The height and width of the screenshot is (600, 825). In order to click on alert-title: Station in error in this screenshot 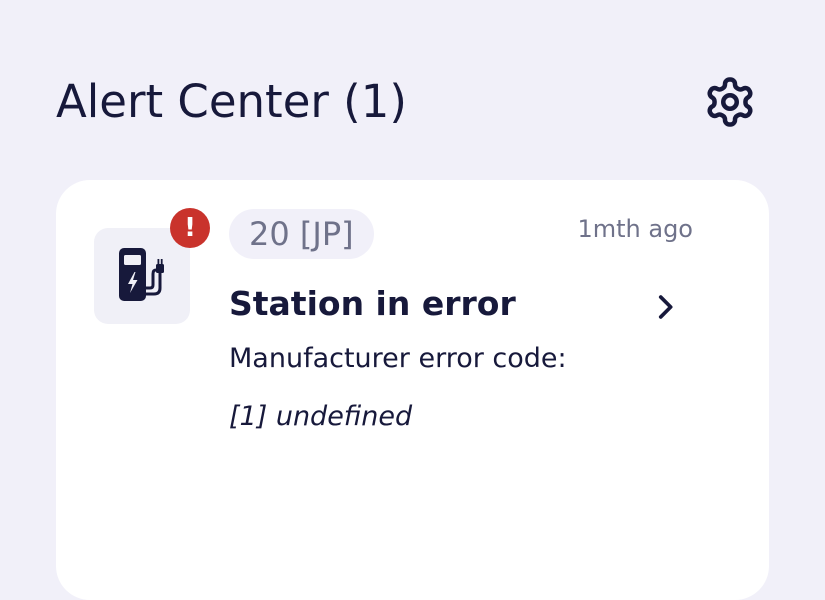, I will do `click(372, 303)`.